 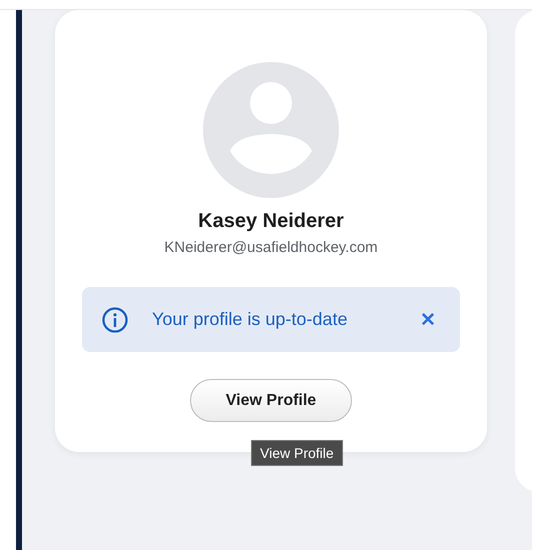 What do you see at coordinates (271, 247) in the screenshot?
I see `user-email: KNeiderer@usafieldhockey.com` at bounding box center [271, 247].